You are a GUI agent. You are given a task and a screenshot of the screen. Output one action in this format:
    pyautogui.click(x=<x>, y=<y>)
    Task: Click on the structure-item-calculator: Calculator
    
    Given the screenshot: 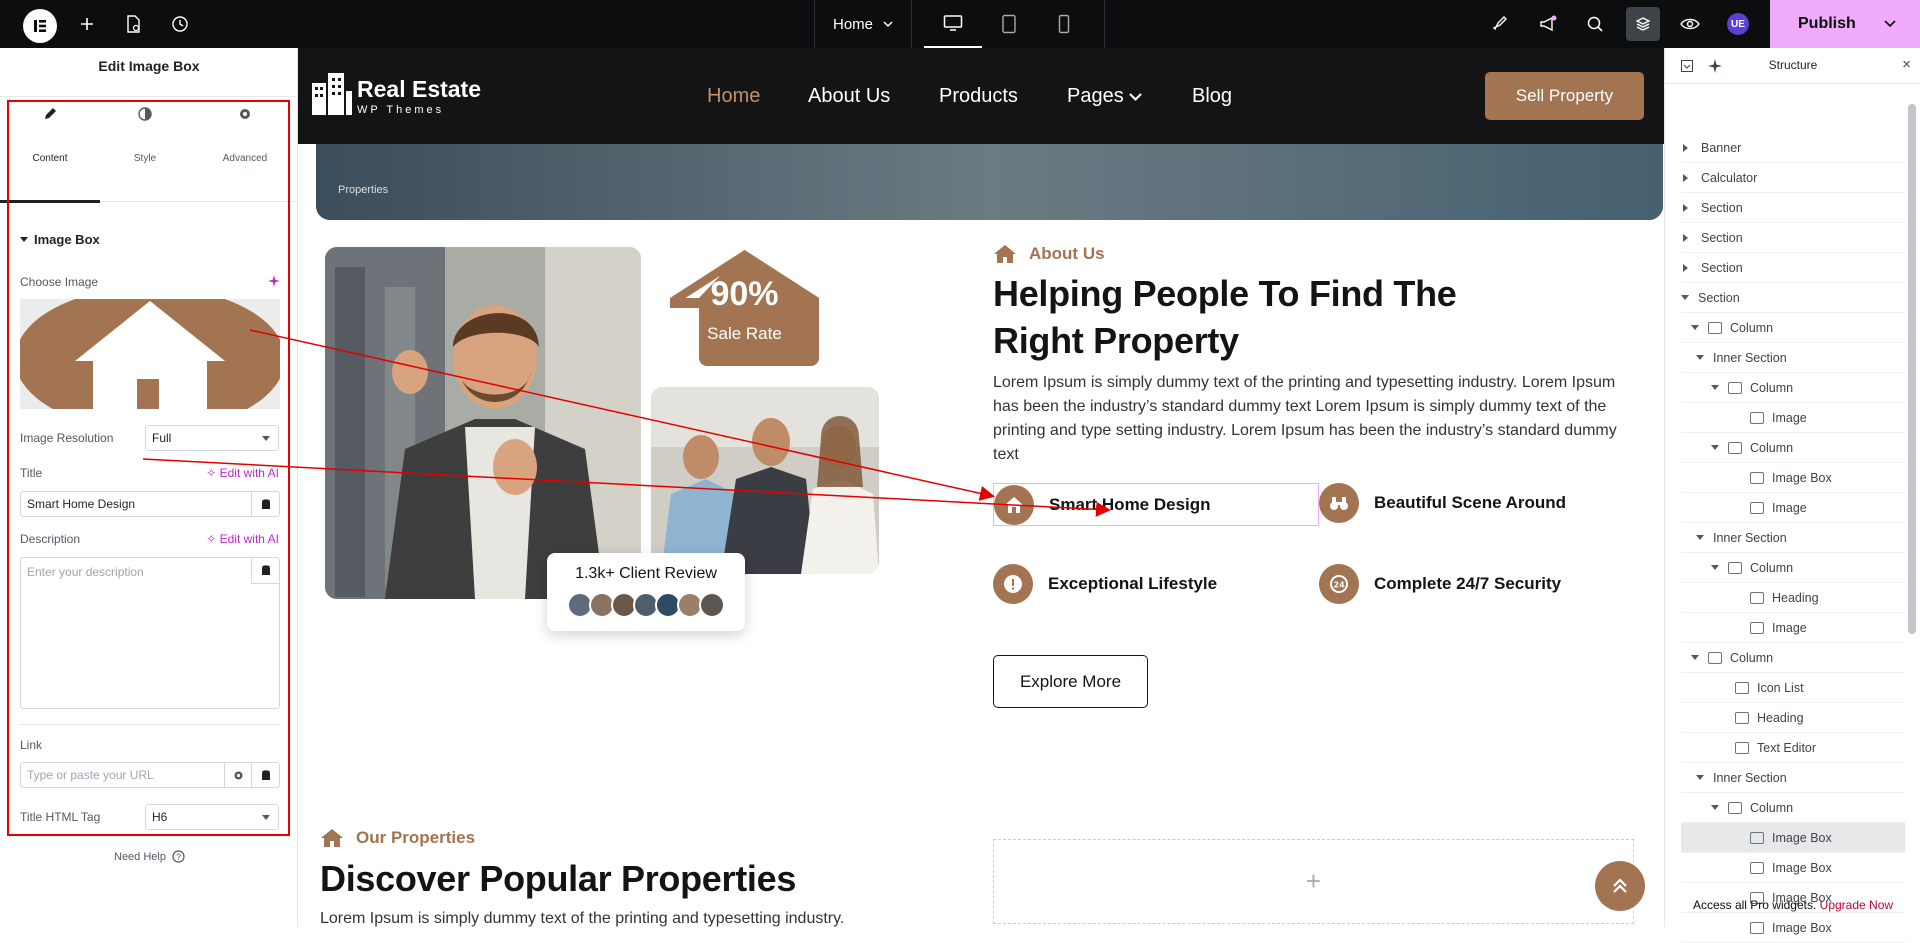 What is the action you would take?
    pyautogui.click(x=1793, y=178)
    